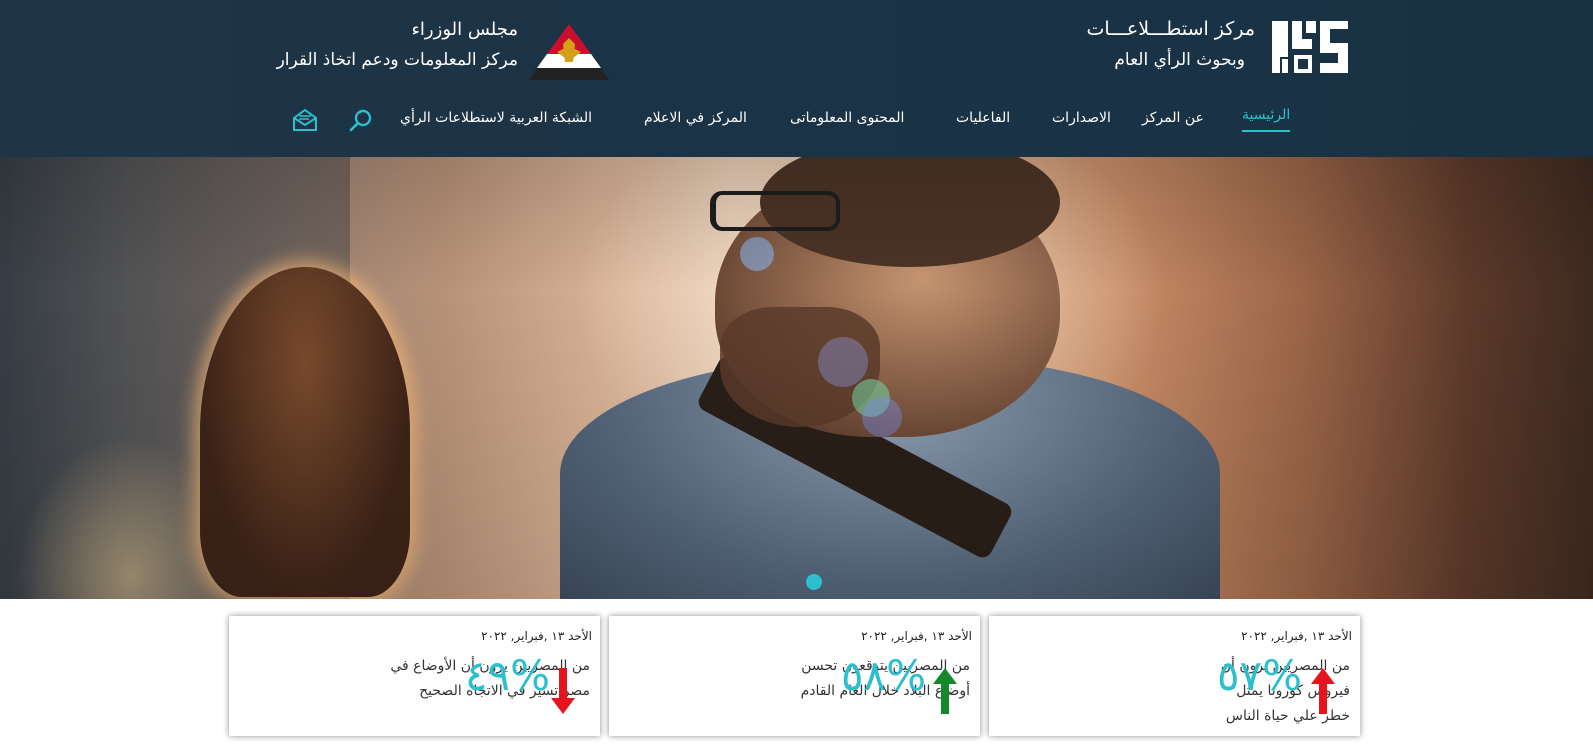 The height and width of the screenshot is (747, 1593). I want to click on nav-item-publications: الاصدارات, so click(1081, 118).